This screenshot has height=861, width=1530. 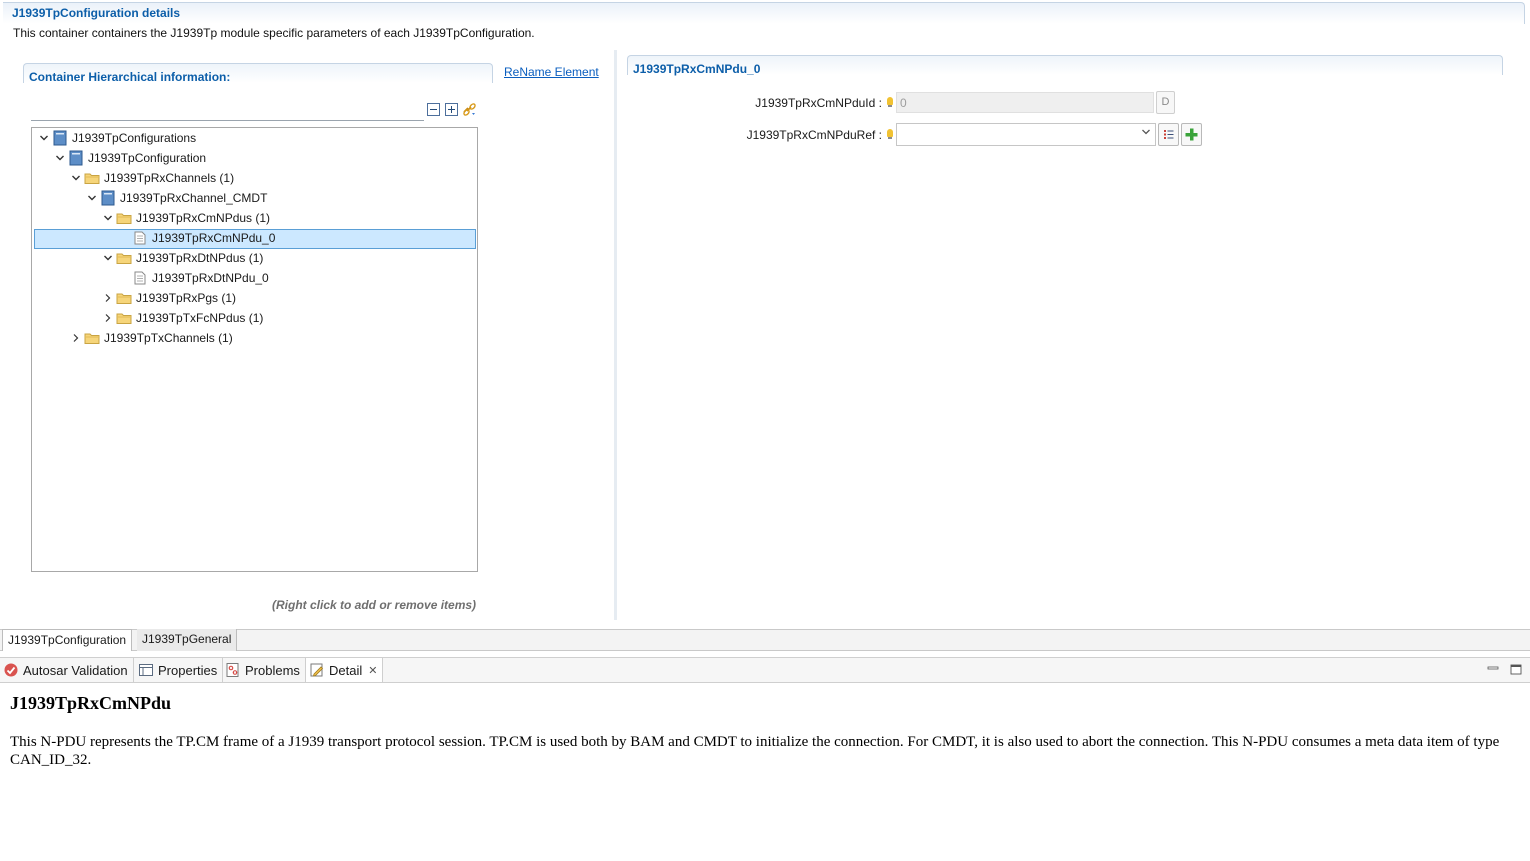 I want to click on link-with-editor-icon, so click(x=469, y=109).